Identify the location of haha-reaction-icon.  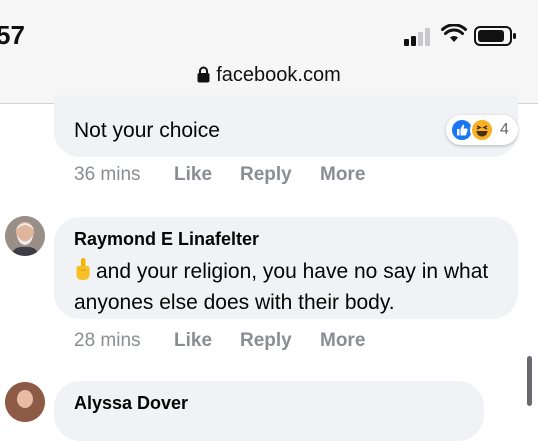
(482, 130).